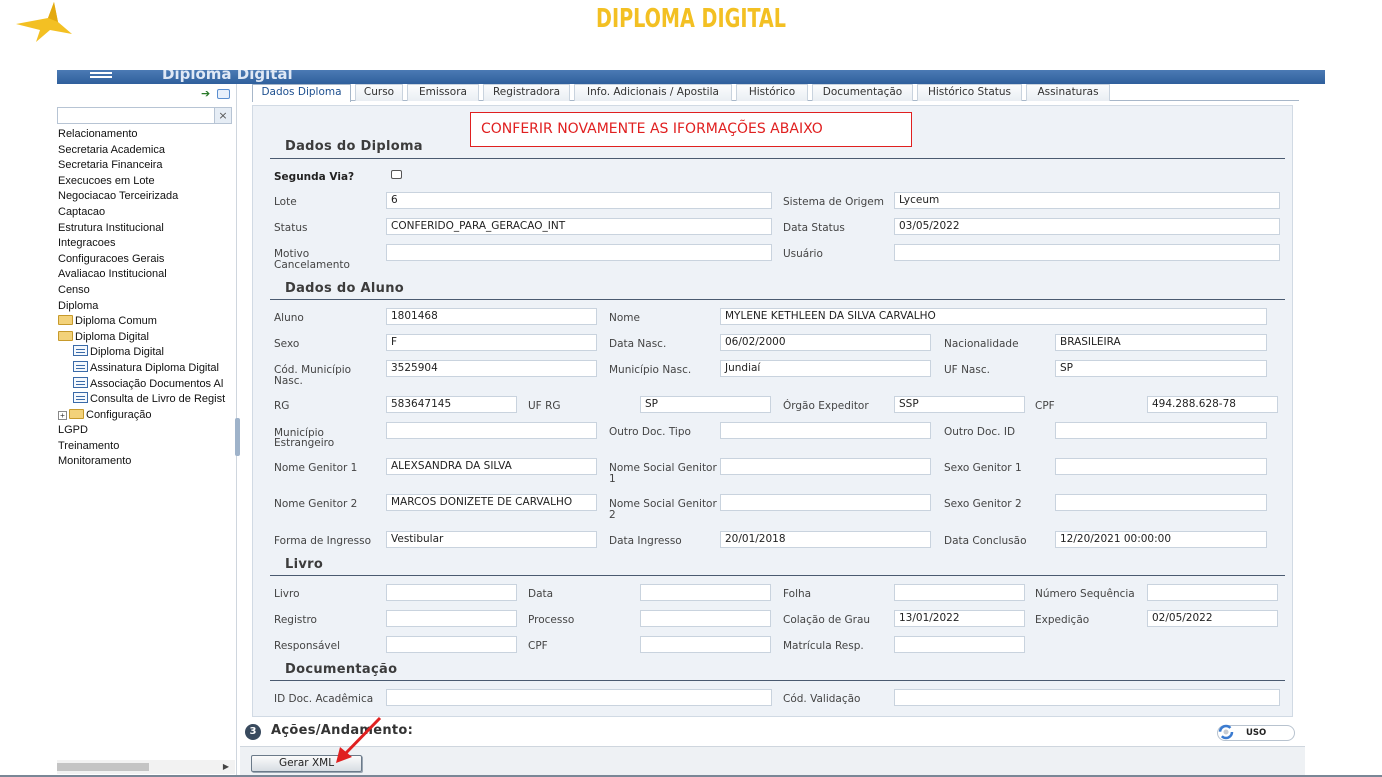  I want to click on folder-icon, so click(76, 413).